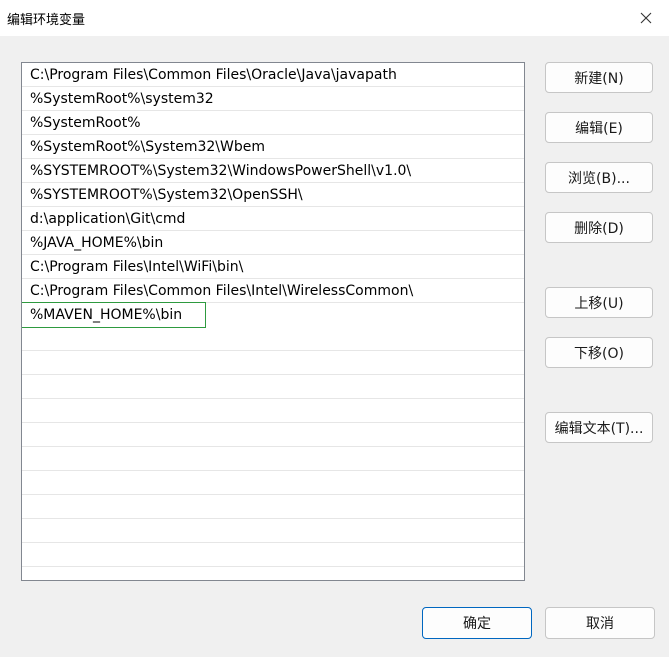 This screenshot has width=669, height=657. I want to click on edit-button: 编辑(E), so click(599, 127).